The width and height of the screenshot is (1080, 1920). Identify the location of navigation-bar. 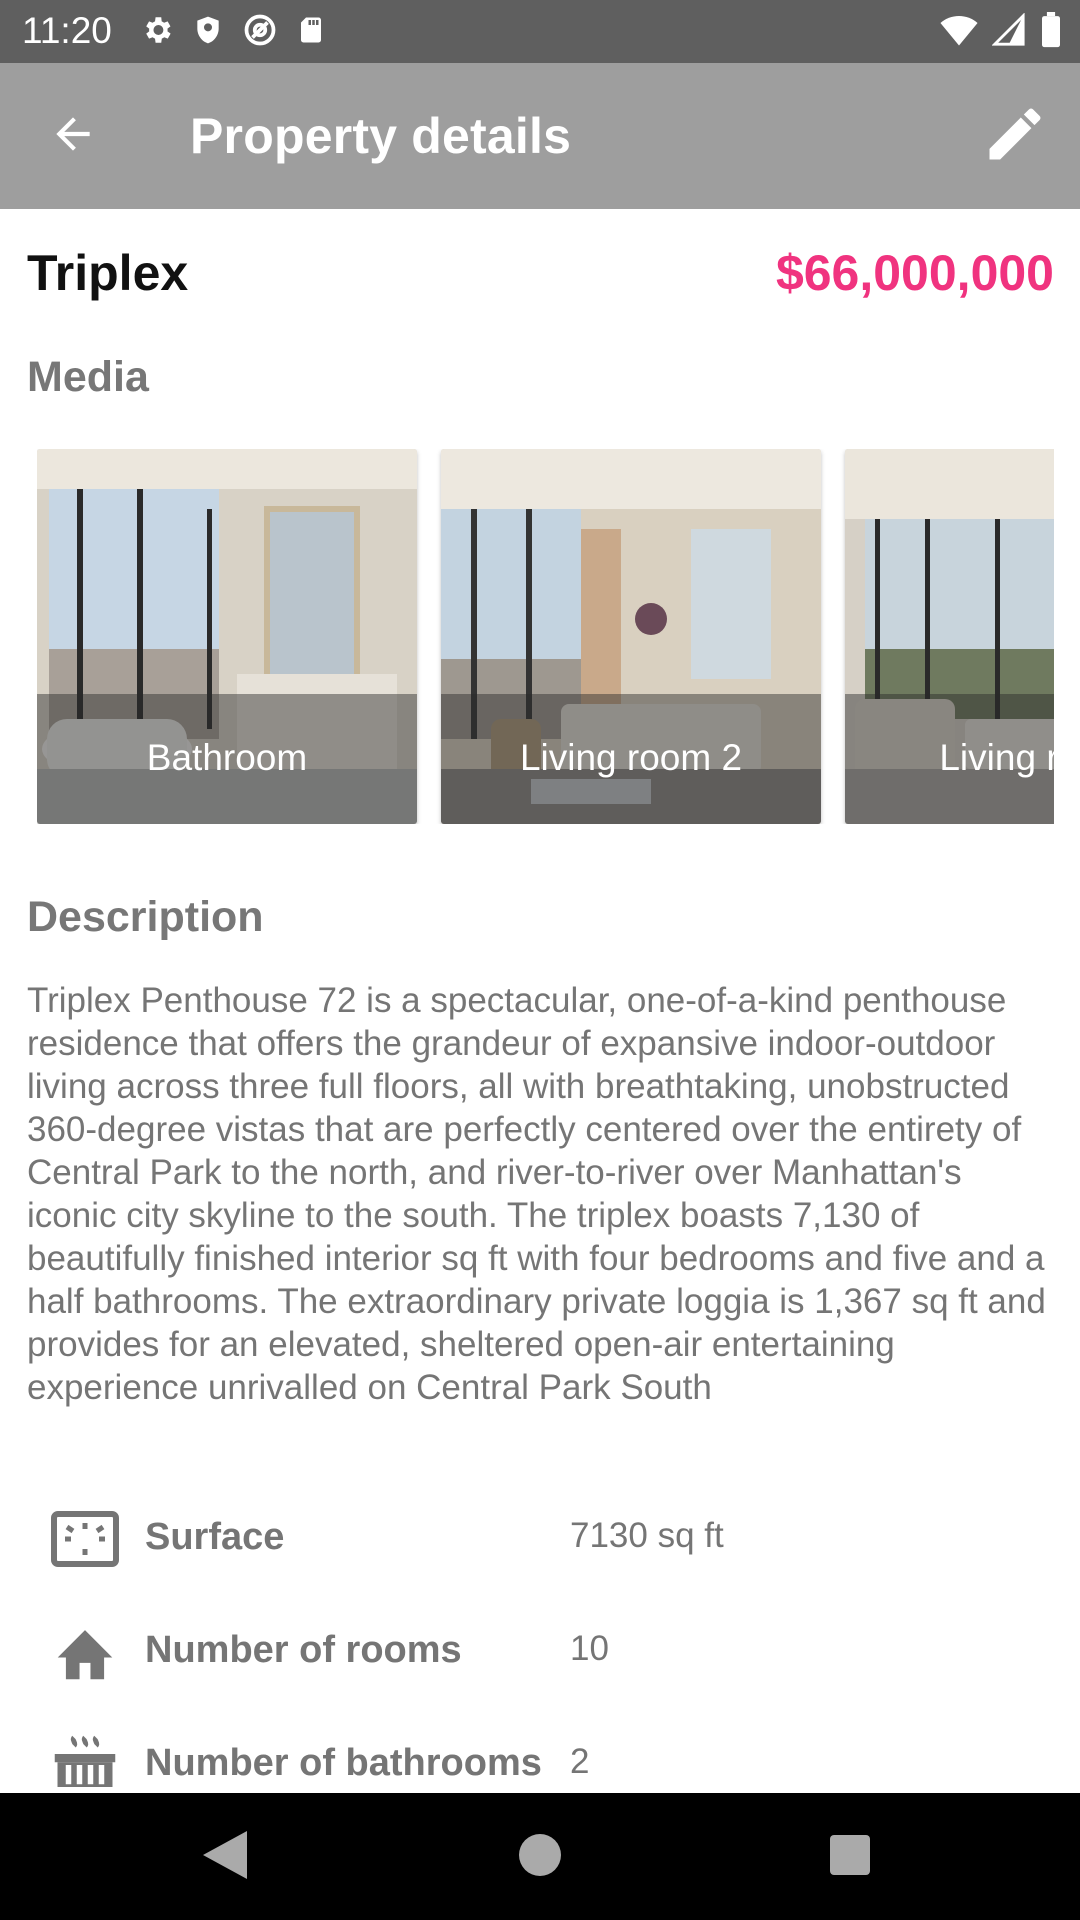
(540, 1856).